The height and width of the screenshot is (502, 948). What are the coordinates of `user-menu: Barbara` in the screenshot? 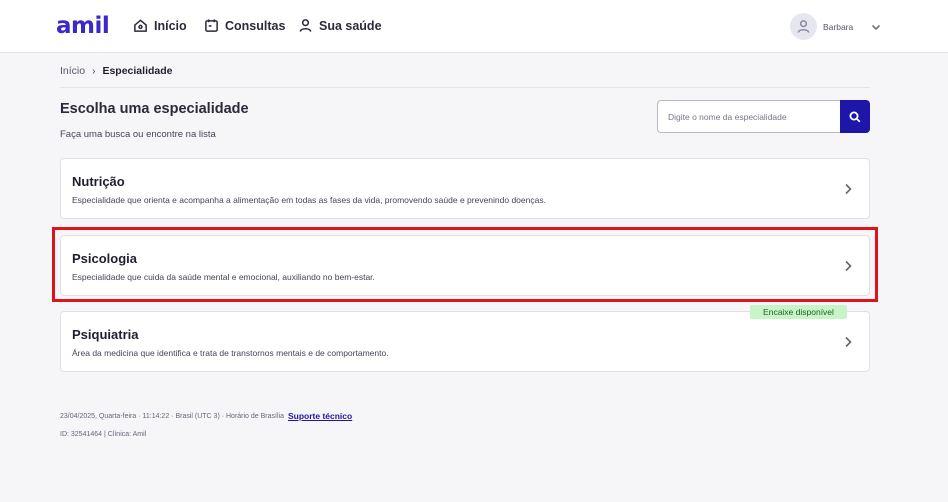 It's located at (835, 26).